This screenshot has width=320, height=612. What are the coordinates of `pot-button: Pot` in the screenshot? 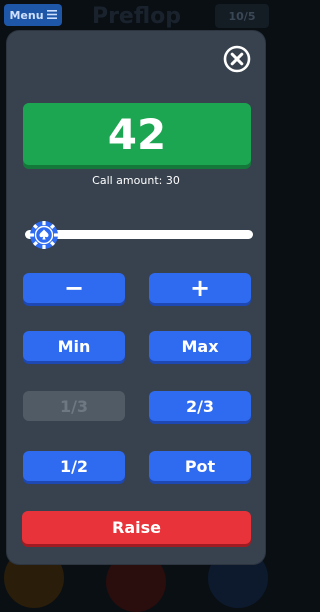 It's located at (200, 466).